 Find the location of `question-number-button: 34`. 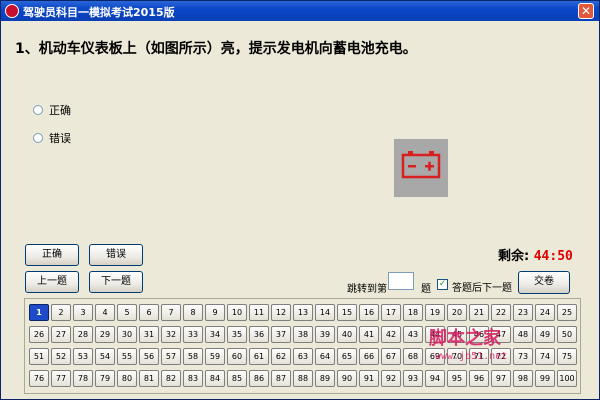

question-number-button: 34 is located at coordinates (215, 334).